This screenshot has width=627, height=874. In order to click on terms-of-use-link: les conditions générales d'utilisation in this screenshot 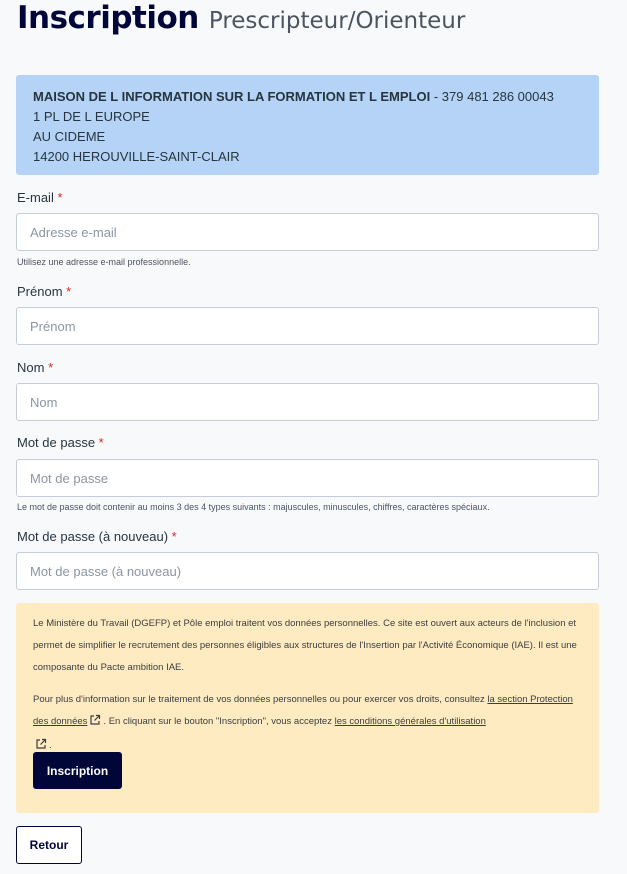, I will do `click(410, 721)`.